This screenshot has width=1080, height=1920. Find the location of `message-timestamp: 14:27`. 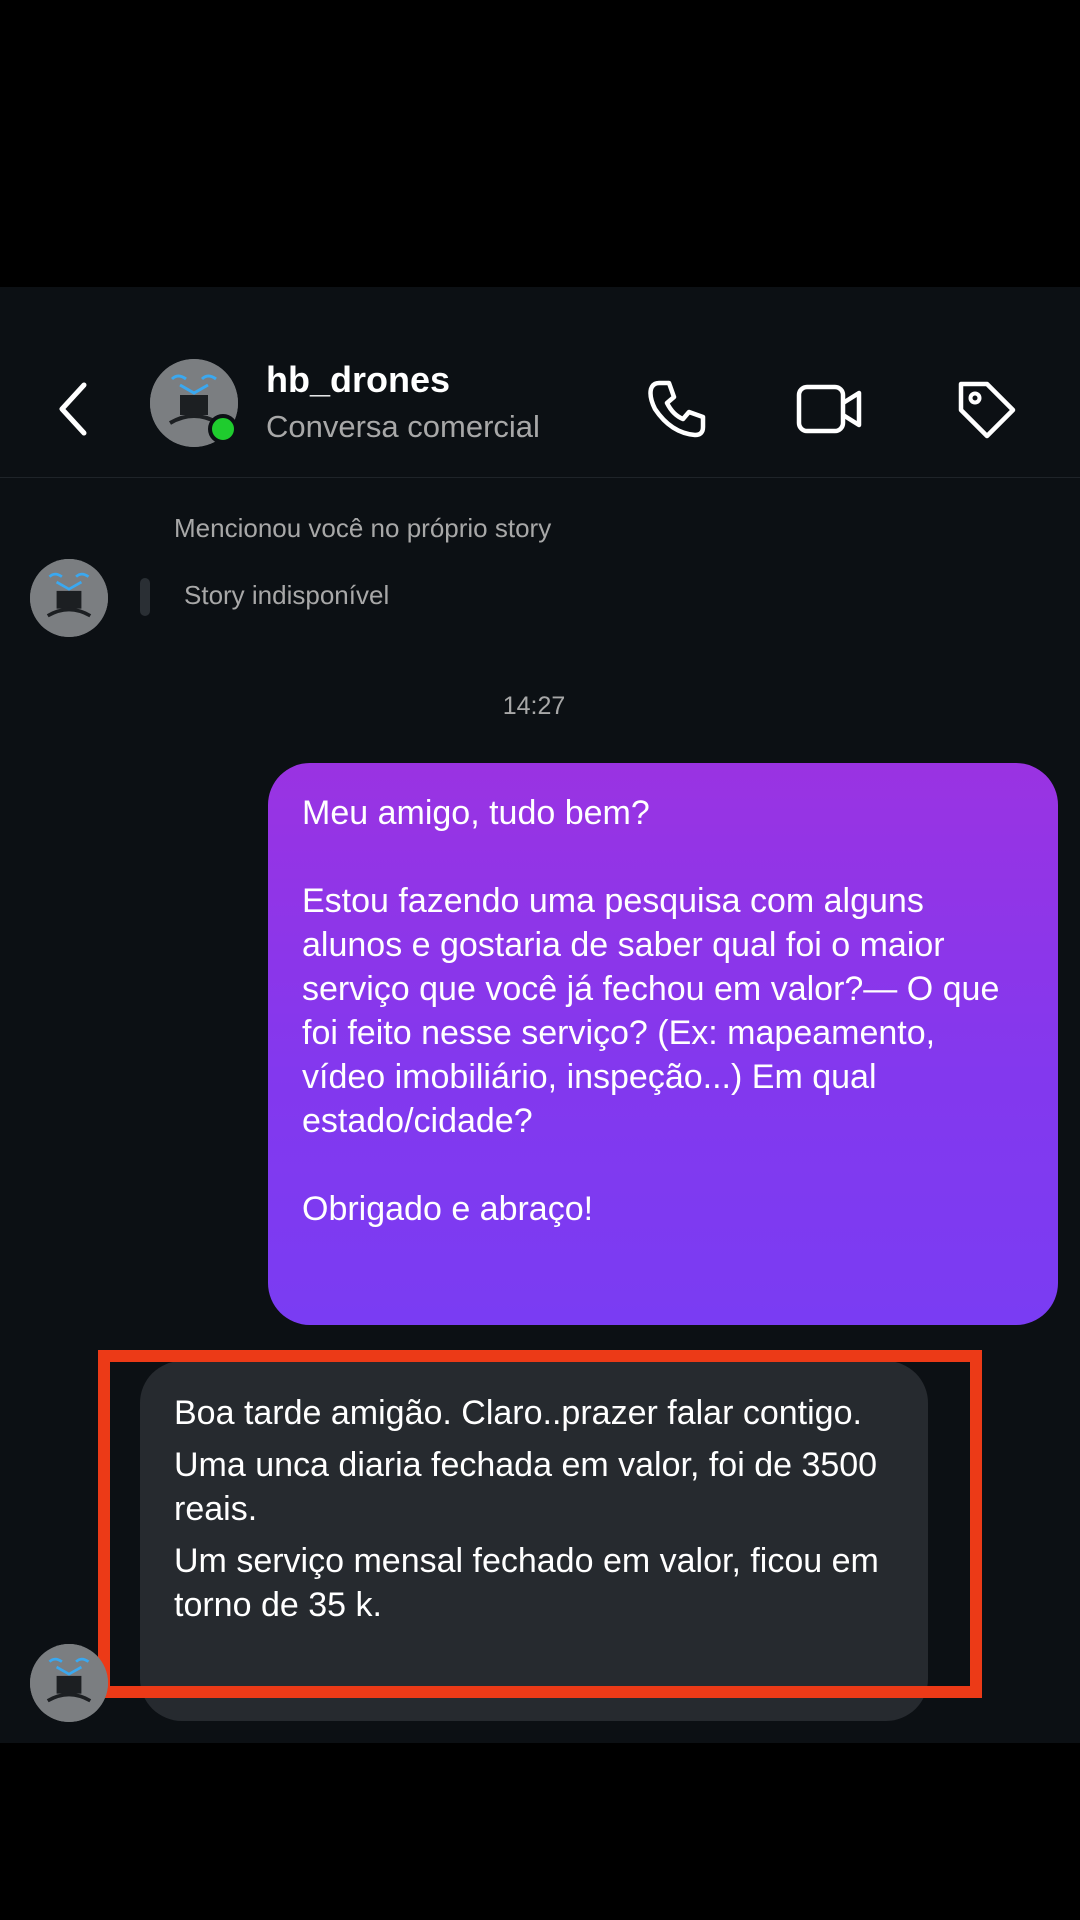

message-timestamp: 14:27 is located at coordinates (534, 706).